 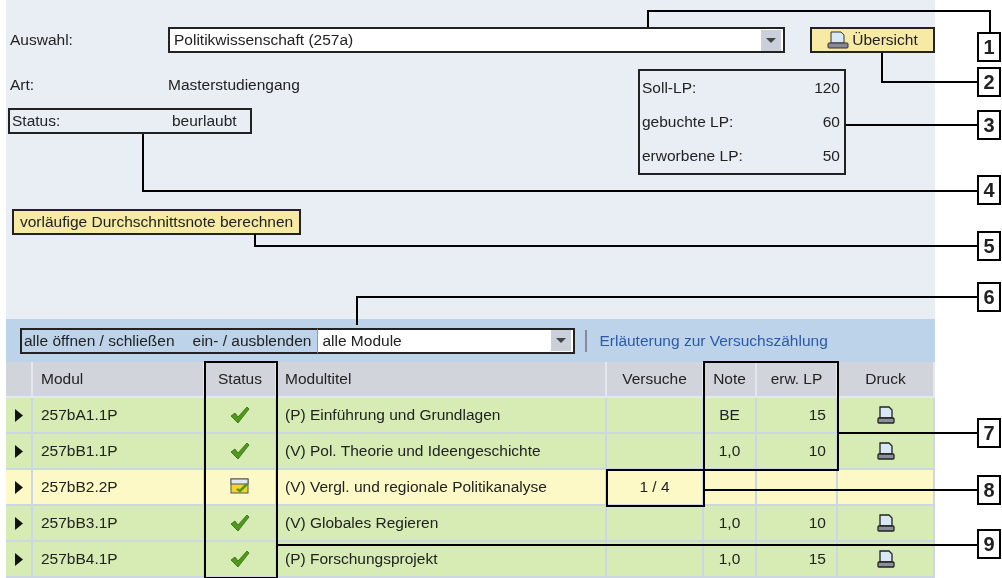 What do you see at coordinates (119, 416) in the screenshot?
I see `table-cell: 257bA1.1P` at bounding box center [119, 416].